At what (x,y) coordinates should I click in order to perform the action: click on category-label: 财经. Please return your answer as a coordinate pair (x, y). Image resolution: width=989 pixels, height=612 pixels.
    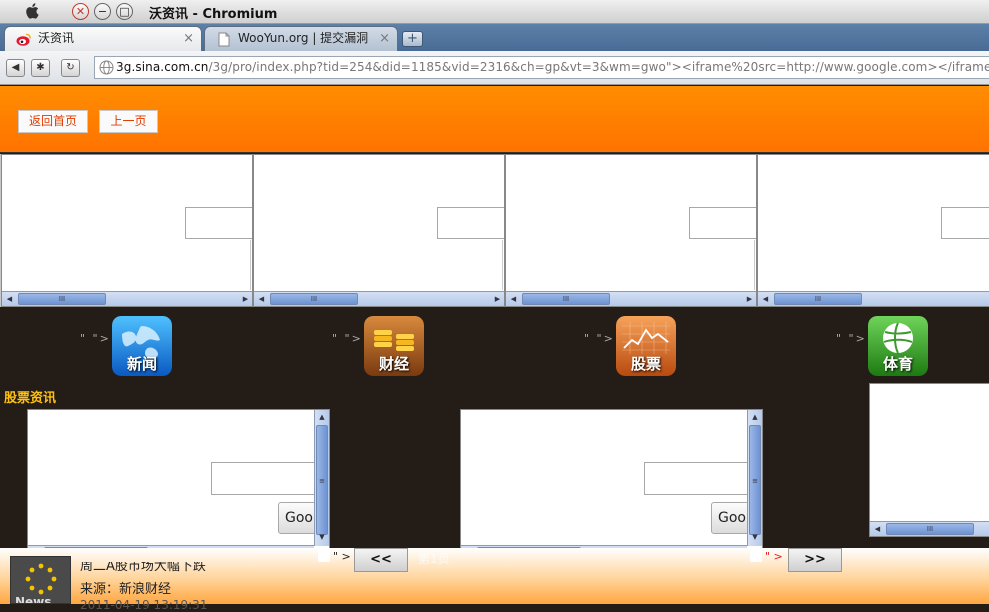
    Looking at the image, I should click on (393, 364).